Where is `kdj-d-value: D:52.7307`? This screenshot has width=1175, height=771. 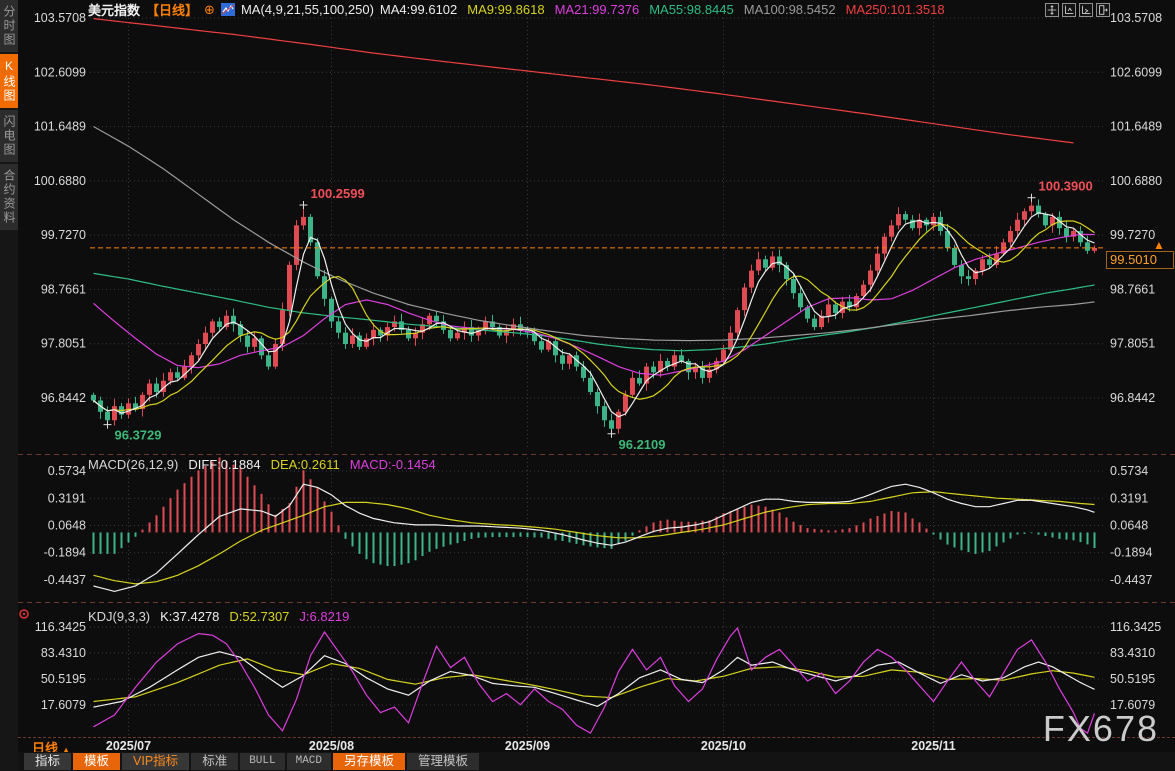
kdj-d-value: D:52.7307 is located at coordinates (259, 616).